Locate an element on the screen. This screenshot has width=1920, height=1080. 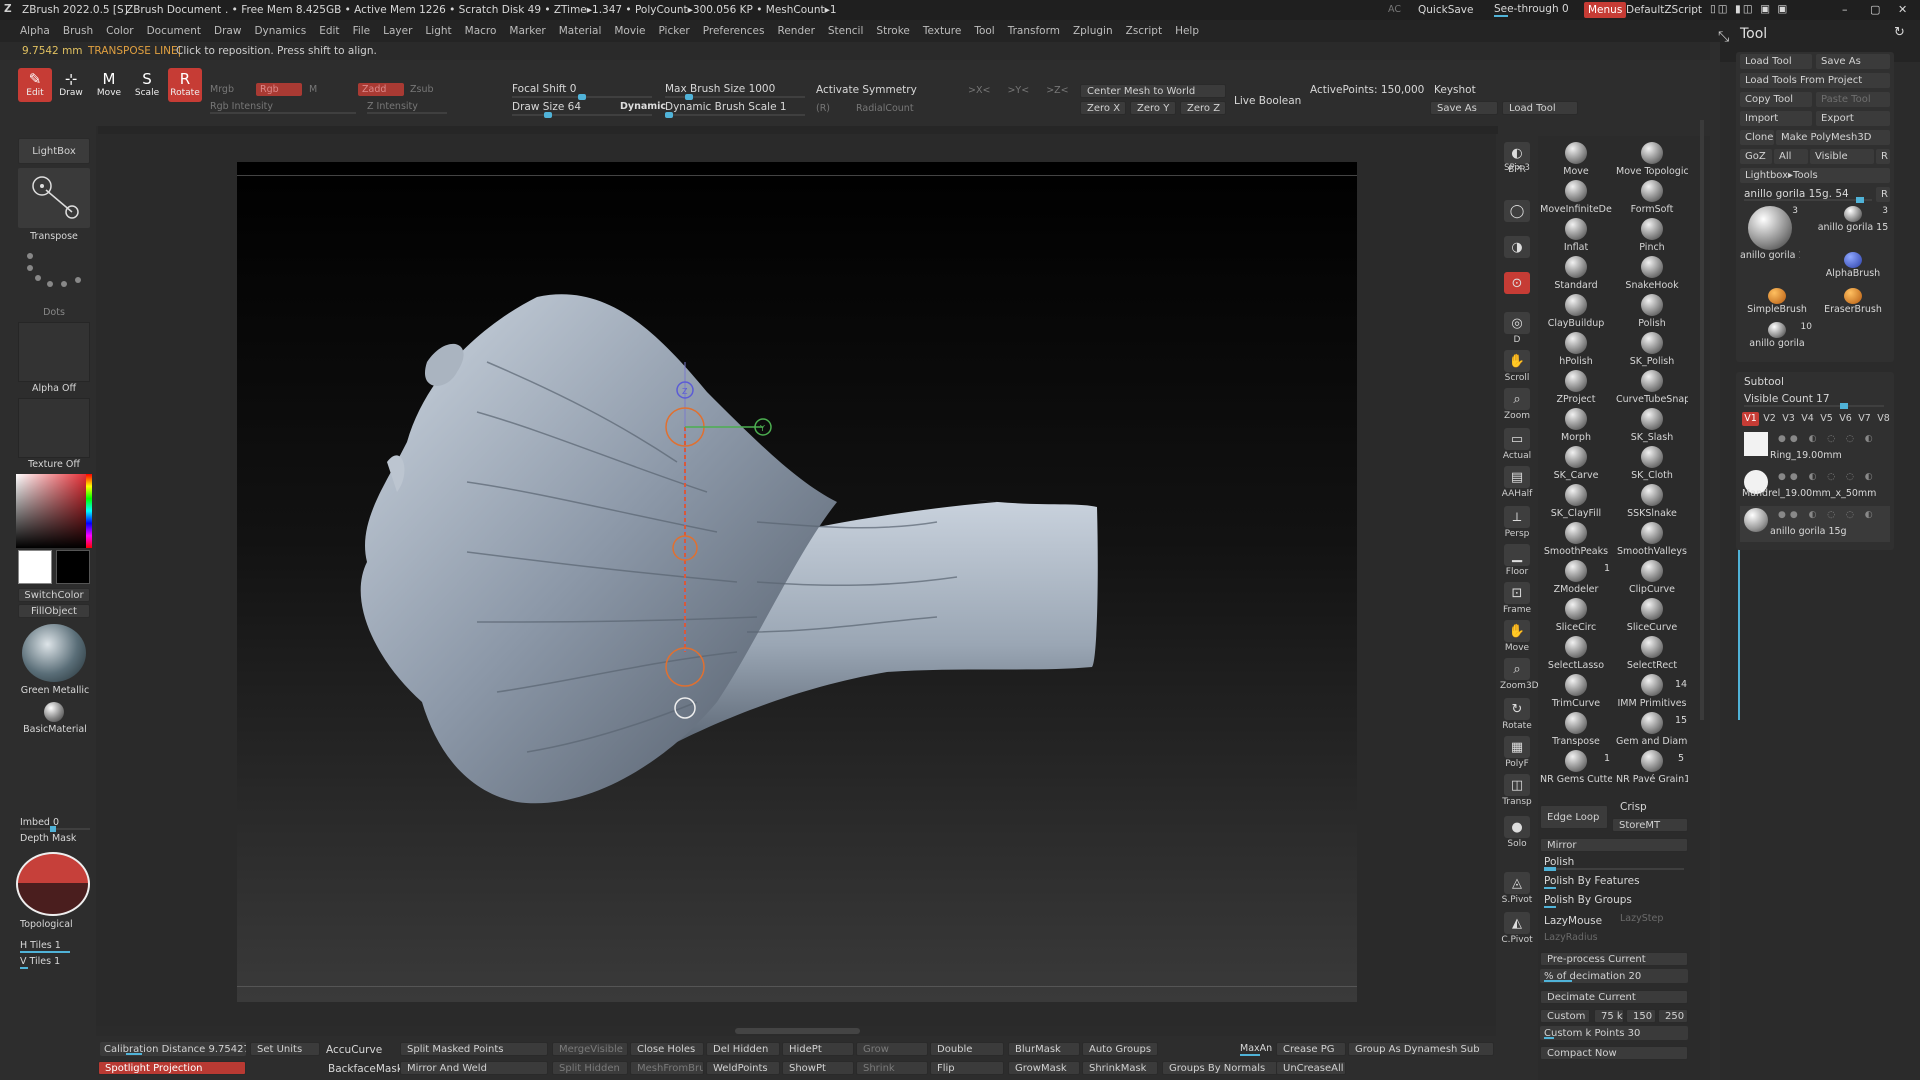
lightbox-tools-button: Lightbox▸Tools is located at coordinates (1815, 175).